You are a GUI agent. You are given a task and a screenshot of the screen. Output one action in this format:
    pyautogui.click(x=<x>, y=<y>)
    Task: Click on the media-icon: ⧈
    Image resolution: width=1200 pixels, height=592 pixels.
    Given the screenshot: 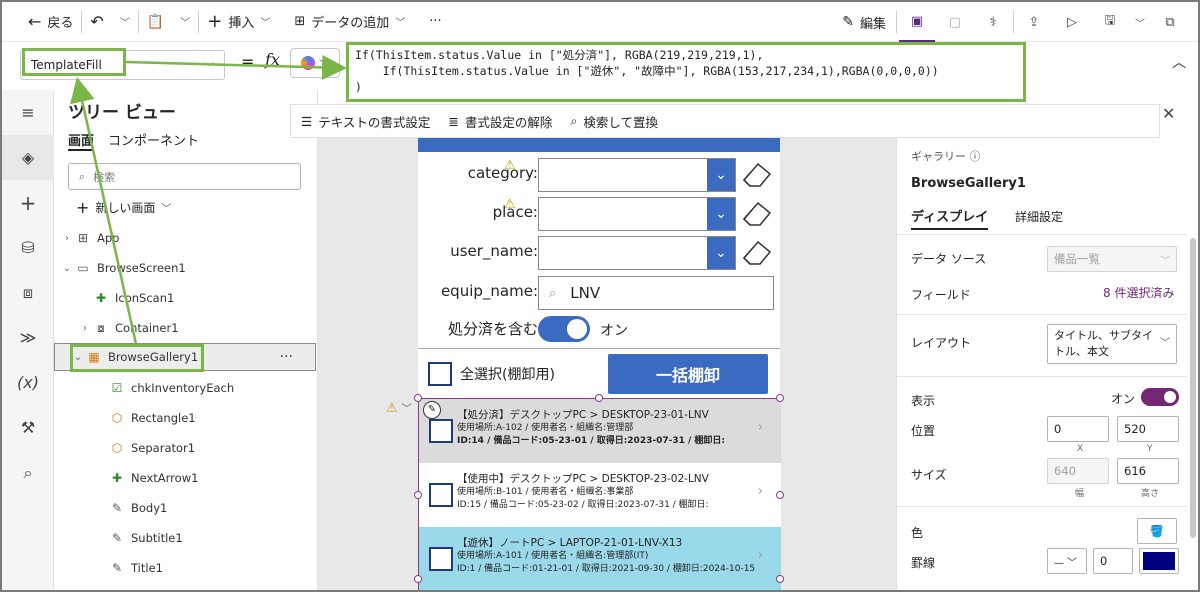 What is the action you would take?
    pyautogui.click(x=28, y=292)
    